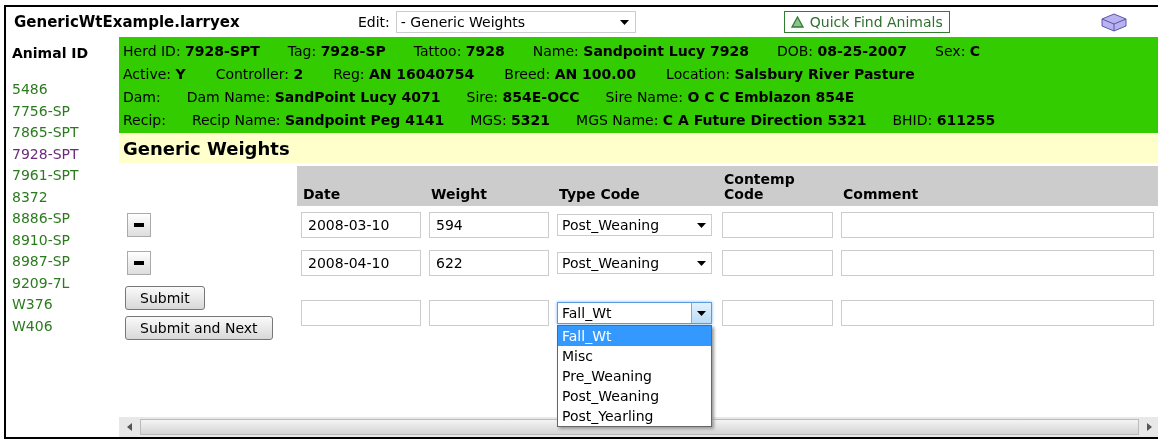  I want to click on info-field: Active: Y, so click(154, 73).